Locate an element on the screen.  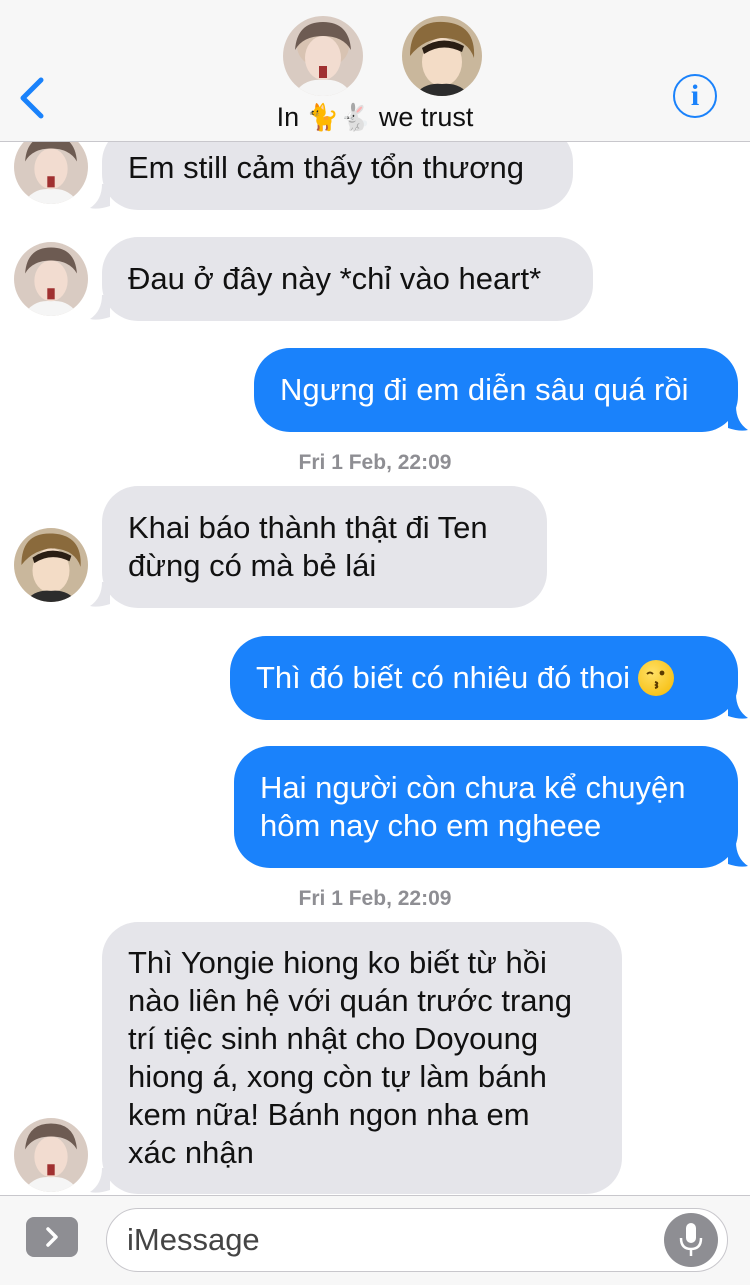
title-suffix: we trust is located at coordinates (426, 117).